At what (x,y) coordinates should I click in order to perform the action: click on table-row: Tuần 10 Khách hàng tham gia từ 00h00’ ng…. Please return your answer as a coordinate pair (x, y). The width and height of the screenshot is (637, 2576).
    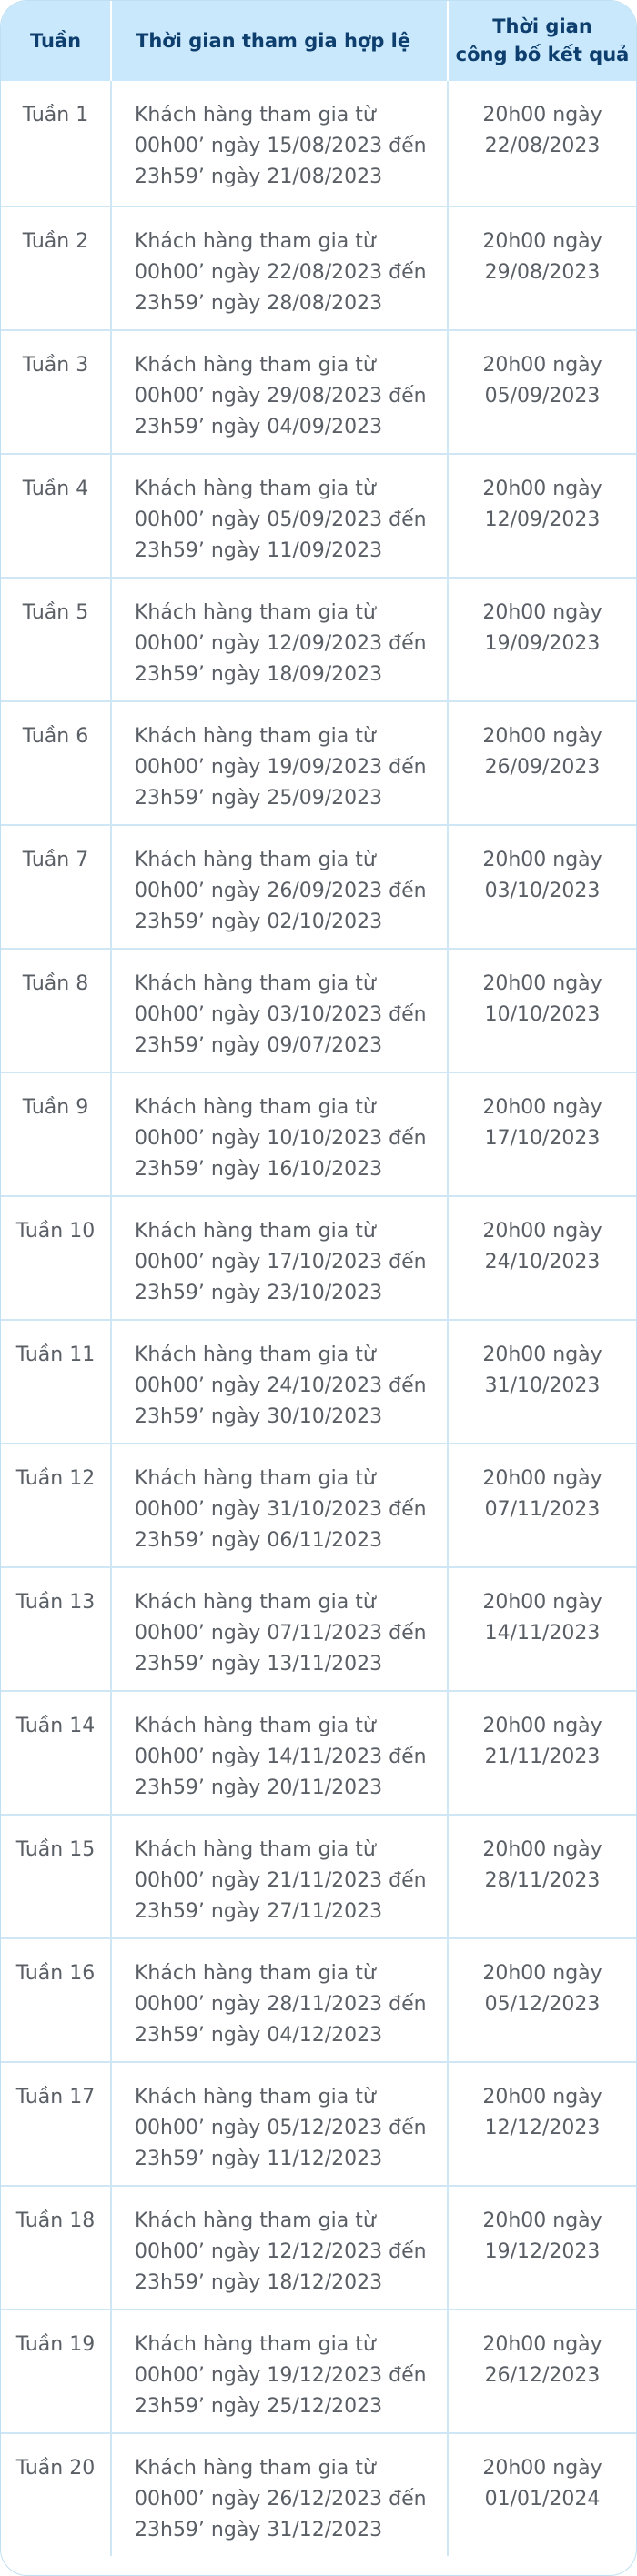
    Looking at the image, I should click on (319, 1257).